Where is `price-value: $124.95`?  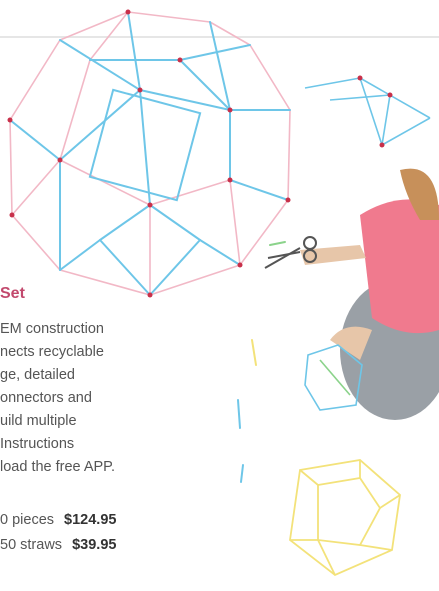 price-value: $124.95 is located at coordinates (90, 520).